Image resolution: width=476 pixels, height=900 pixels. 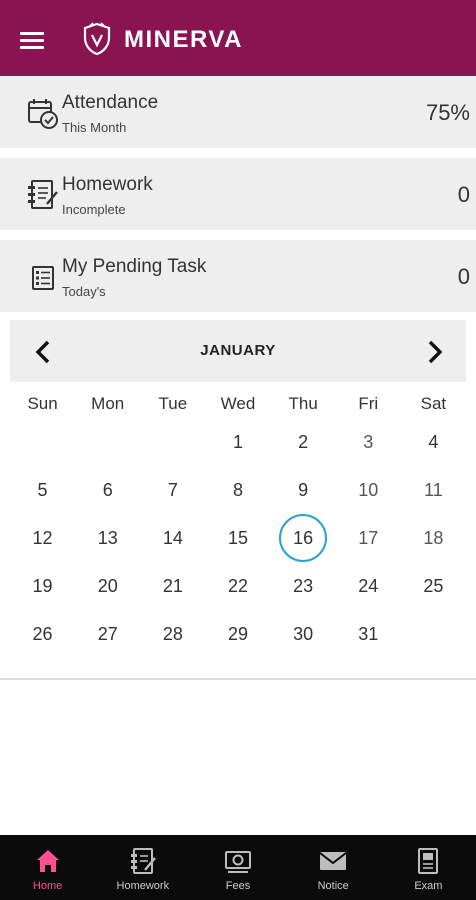 What do you see at coordinates (172, 538) in the screenshot?
I see `calendar-day: 14` at bounding box center [172, 538].